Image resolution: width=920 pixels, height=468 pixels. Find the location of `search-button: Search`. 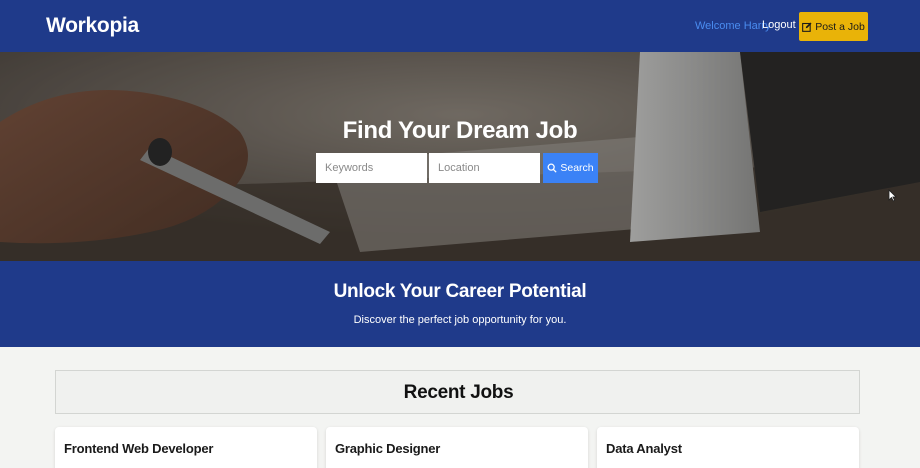

search-button: Search is located at coordinates (570, 168).